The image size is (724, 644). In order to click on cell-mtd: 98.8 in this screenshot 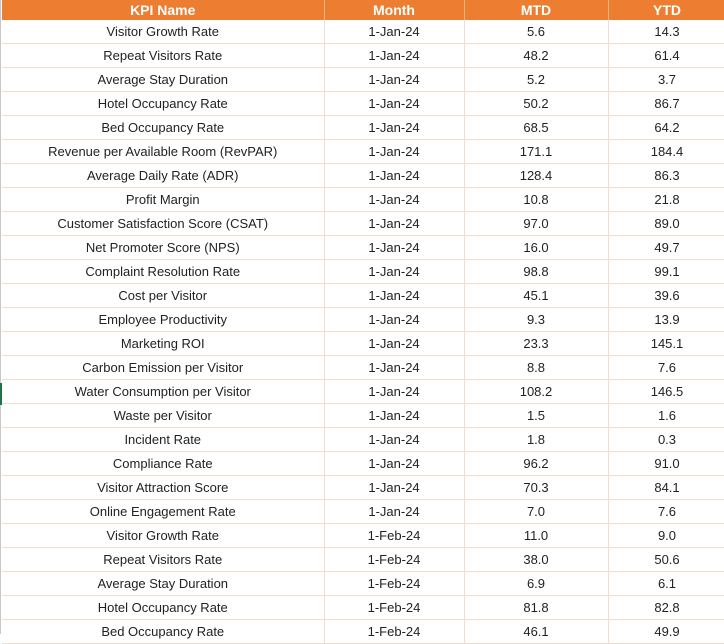, I will do `click(536, 271)`.